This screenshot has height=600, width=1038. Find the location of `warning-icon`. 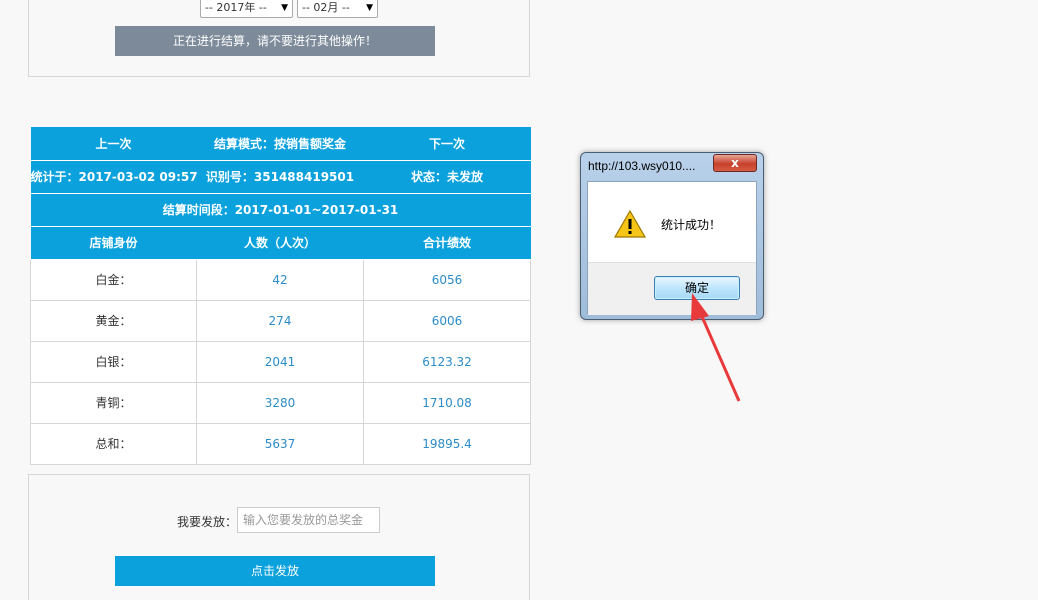

warning-icon is located at coordinates (630, 224).